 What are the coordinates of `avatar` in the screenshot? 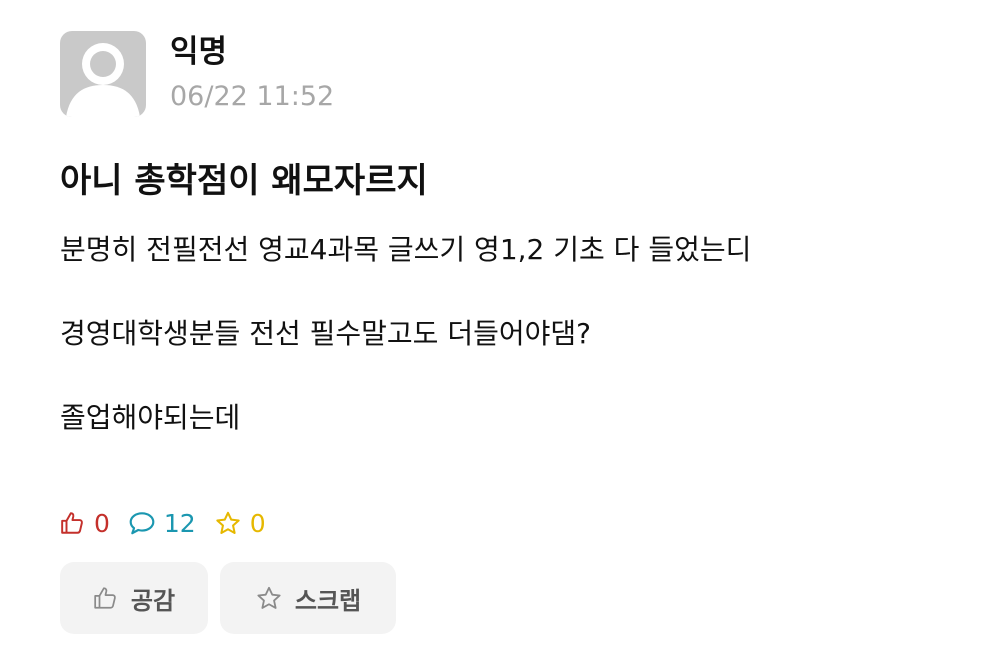 It's located at (103, 74).